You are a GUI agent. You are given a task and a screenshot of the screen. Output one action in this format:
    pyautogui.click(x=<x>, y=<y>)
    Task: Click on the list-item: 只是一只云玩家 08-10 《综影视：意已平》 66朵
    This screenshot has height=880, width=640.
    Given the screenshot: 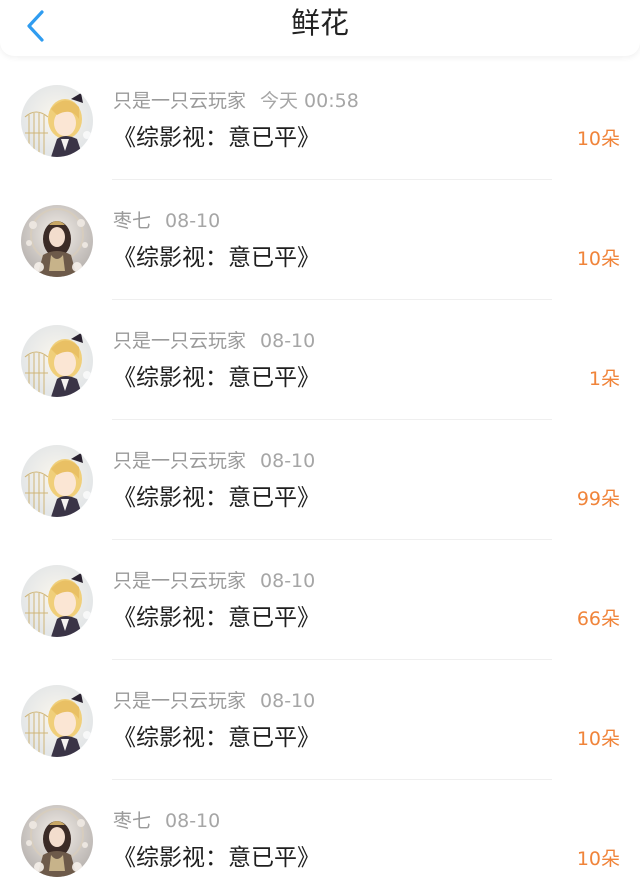 What is the action you would take?
    pyautogui.click(x=320, y=600)
    